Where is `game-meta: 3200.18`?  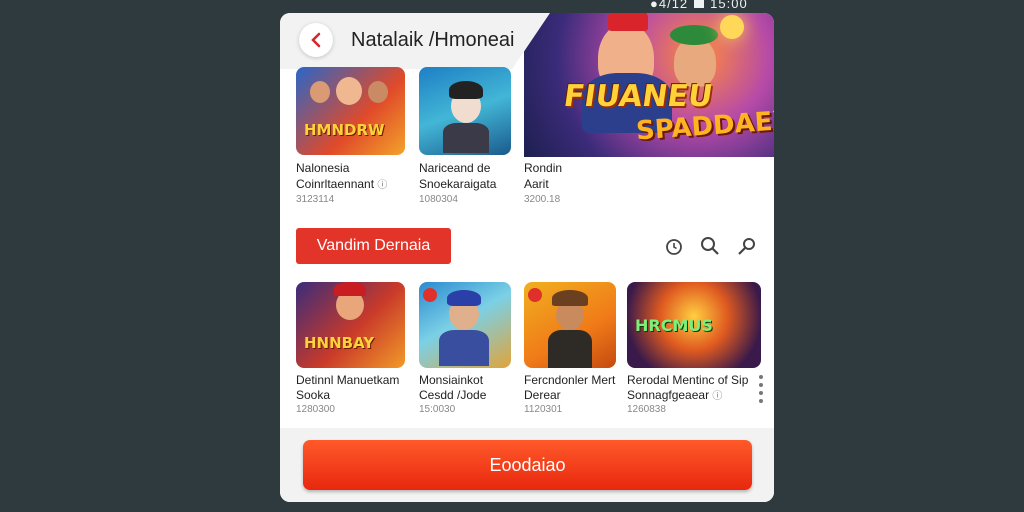
game-meta: 3200.18 is located at coordinates (542, 199).